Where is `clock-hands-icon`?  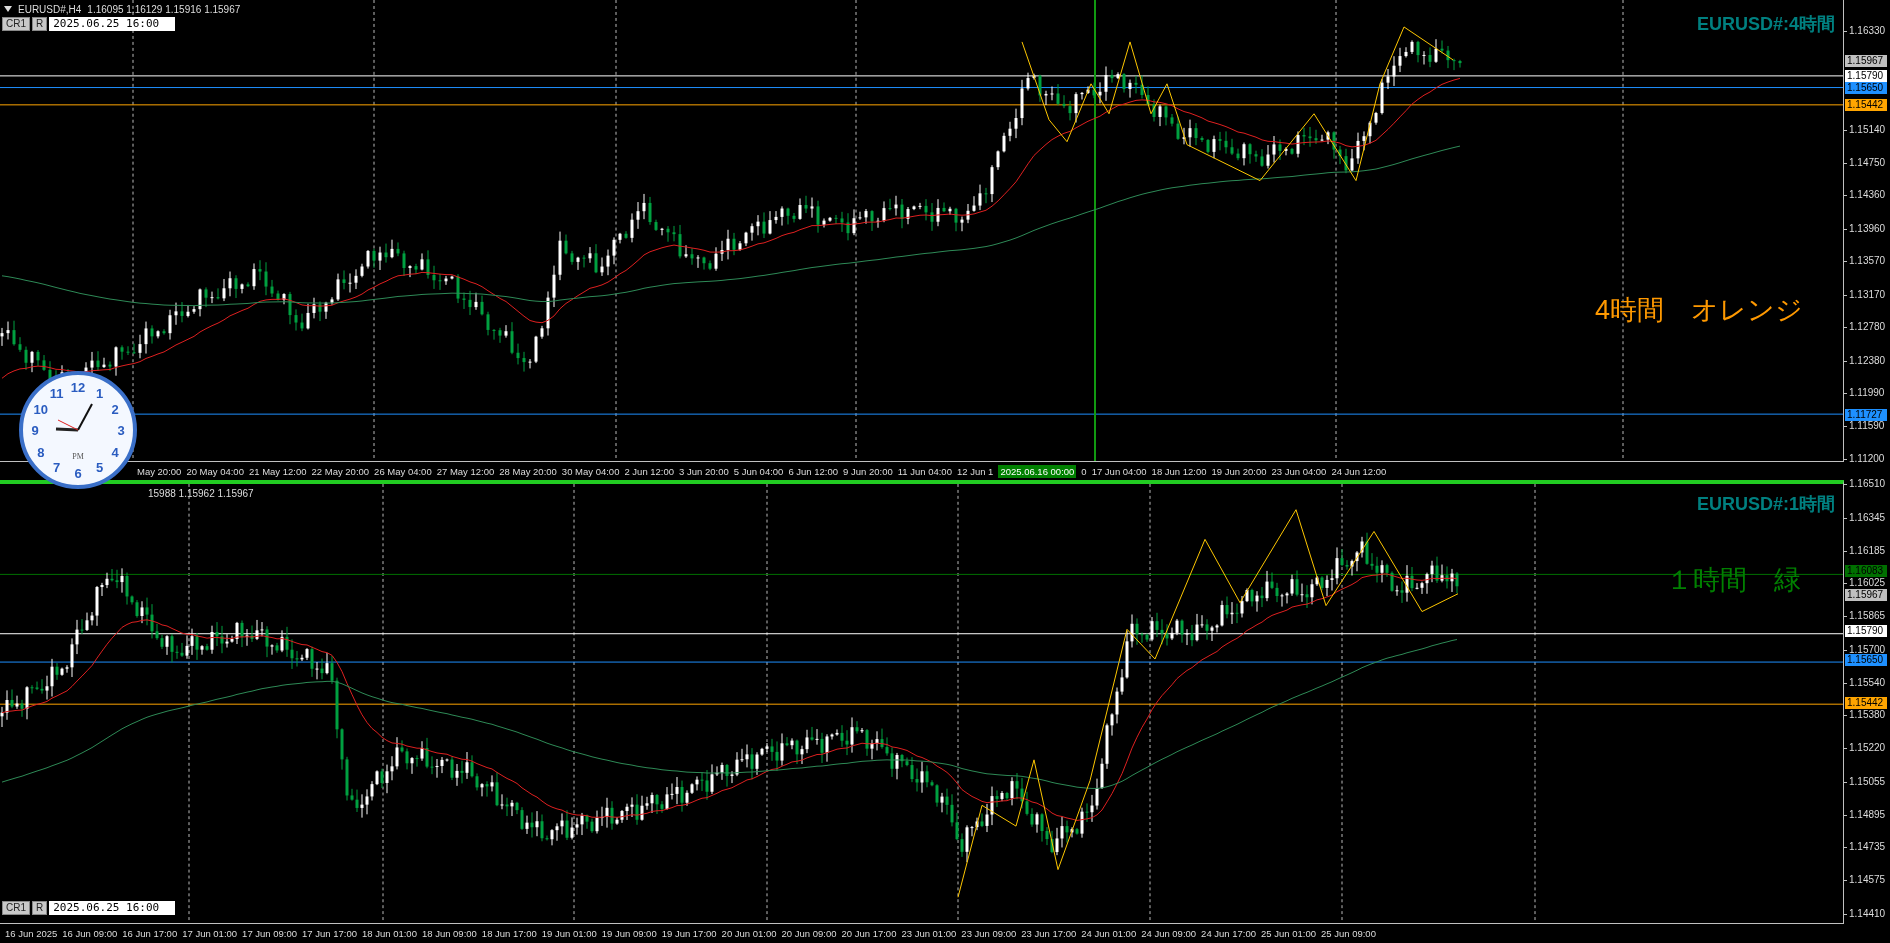 clock-hands-icon is located at coordinates (74, 417).